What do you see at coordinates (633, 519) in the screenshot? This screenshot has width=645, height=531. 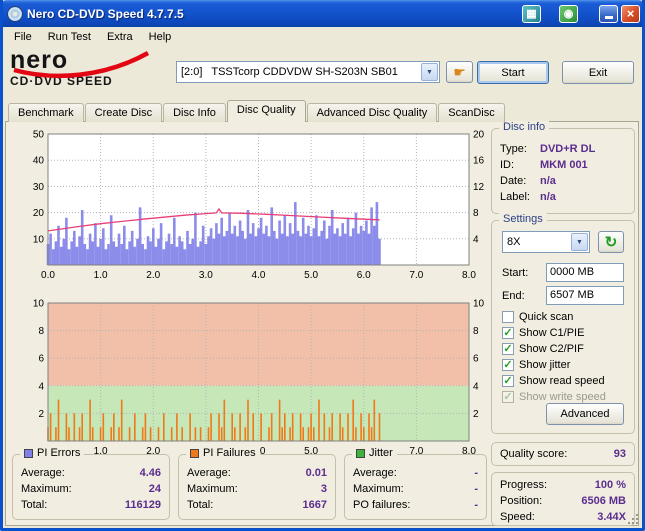 I see `resize-grip` at bounding box center [633, 519].